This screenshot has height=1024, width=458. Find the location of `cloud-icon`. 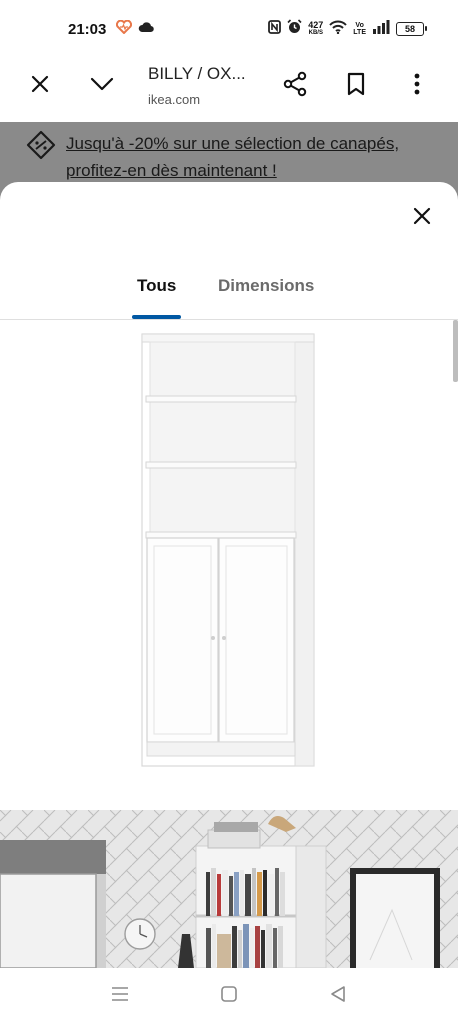

cloud-icon is located at coordinates (146, 29).